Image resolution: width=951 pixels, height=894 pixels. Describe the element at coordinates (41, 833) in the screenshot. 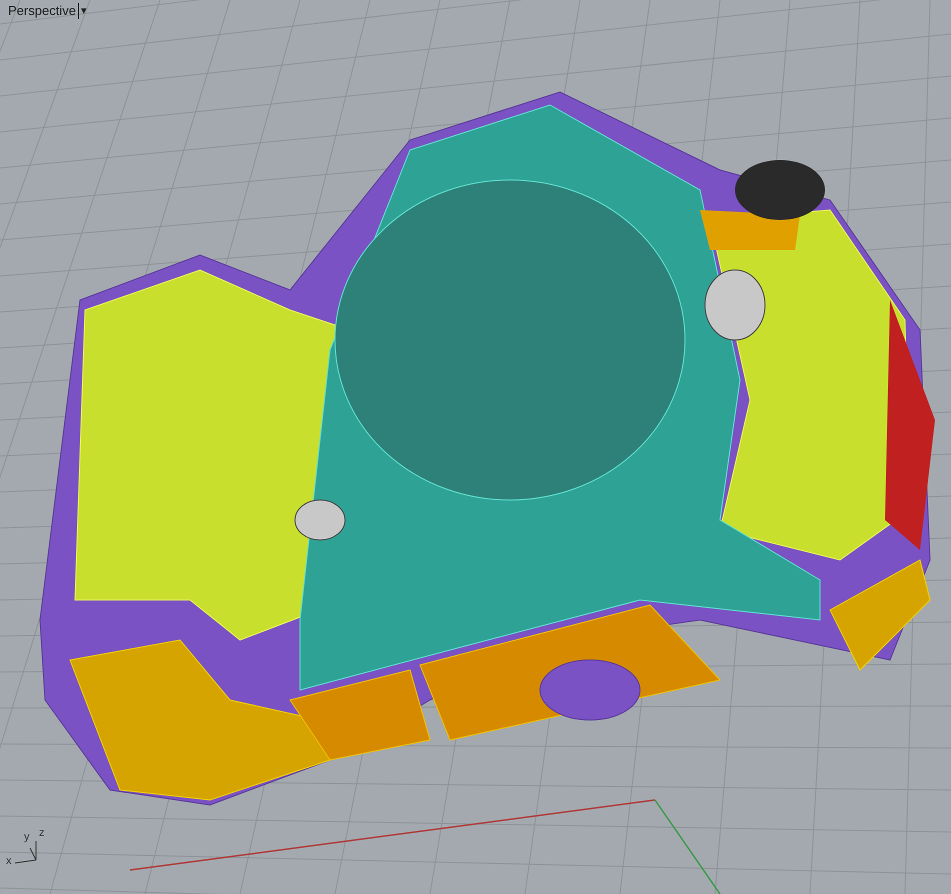

I see `z-axis-label: z` at that location.